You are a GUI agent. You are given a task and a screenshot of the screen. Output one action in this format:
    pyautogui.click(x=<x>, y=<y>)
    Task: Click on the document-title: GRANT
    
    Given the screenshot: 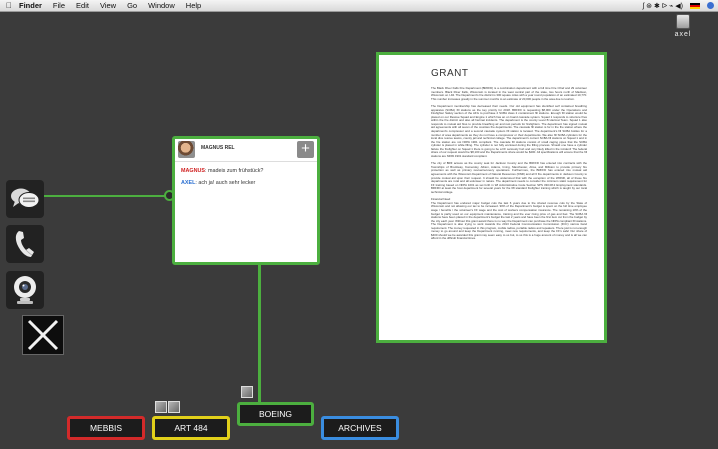 What is the action you would take?
    pyautogui.click(x=450, y=73)
    